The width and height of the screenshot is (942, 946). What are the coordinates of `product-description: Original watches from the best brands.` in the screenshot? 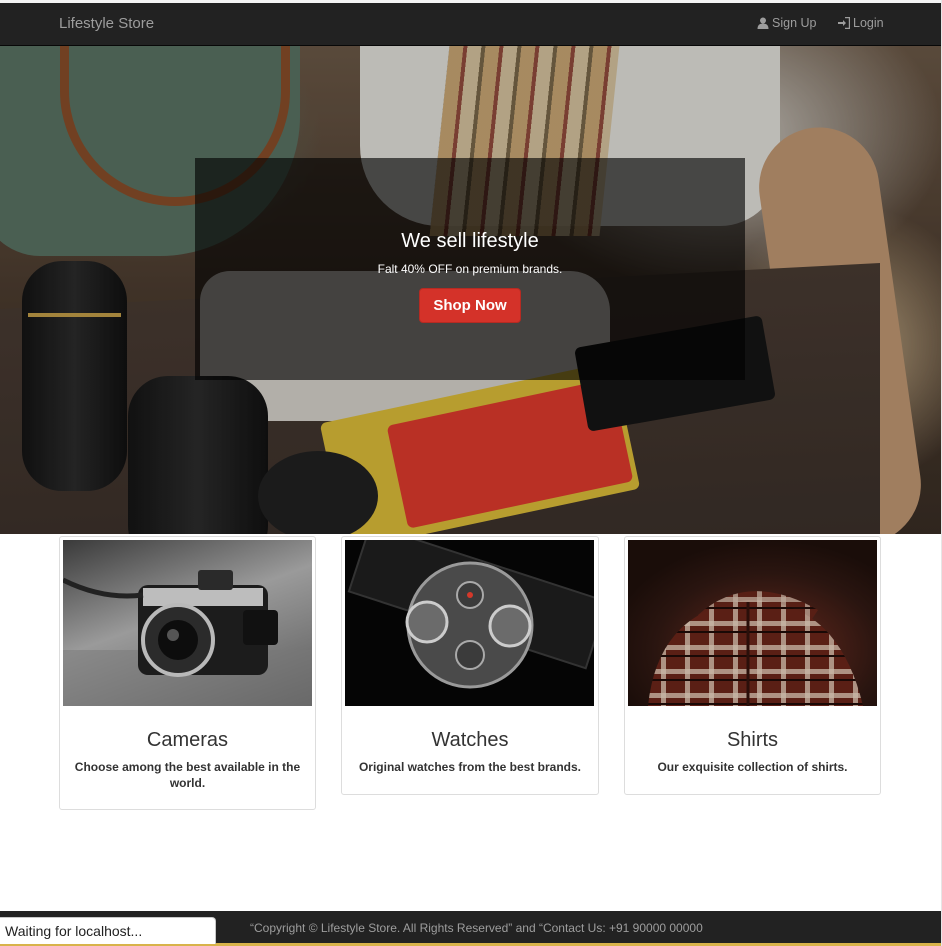 It's located at (470, 767).